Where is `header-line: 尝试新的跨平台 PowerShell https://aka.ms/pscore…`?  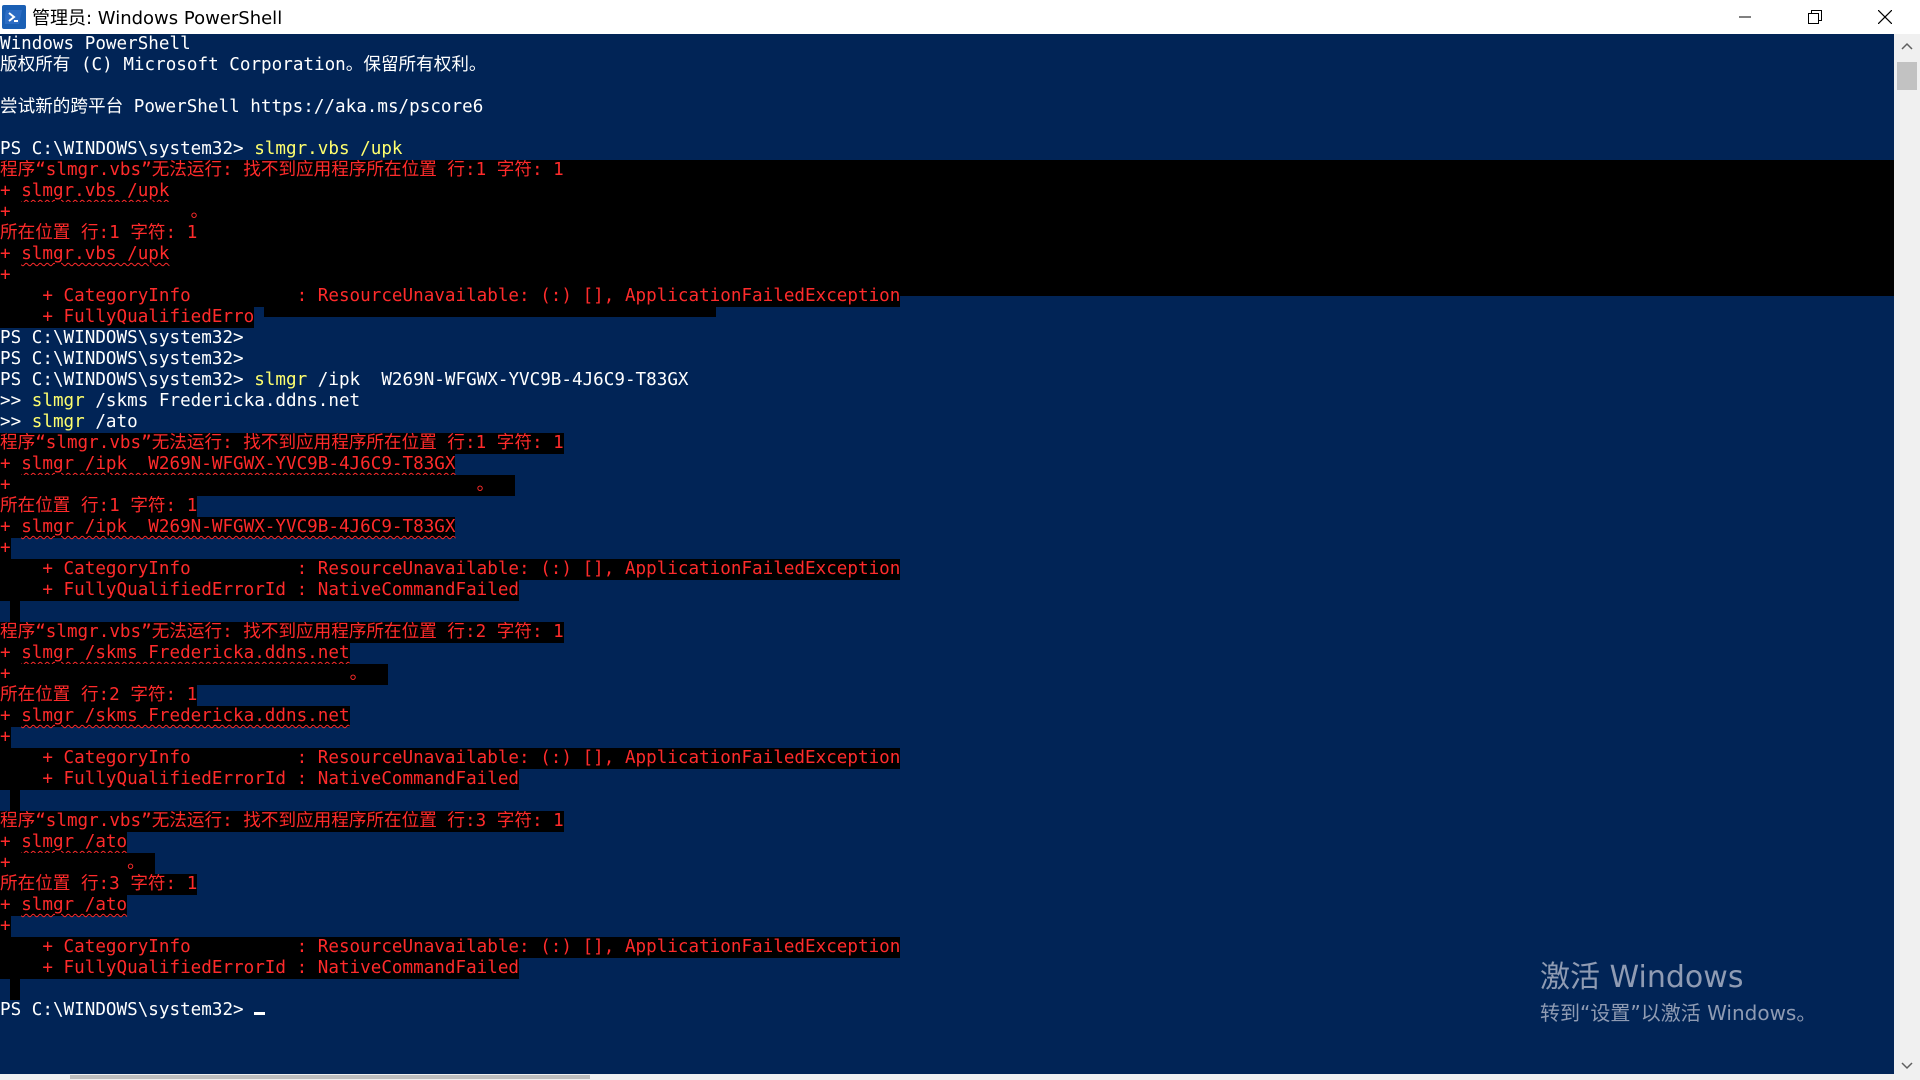
header-line: 尝试新的跨平台 PowerShell https://aka.ms/pscore… is located at coordinates (242, 107).